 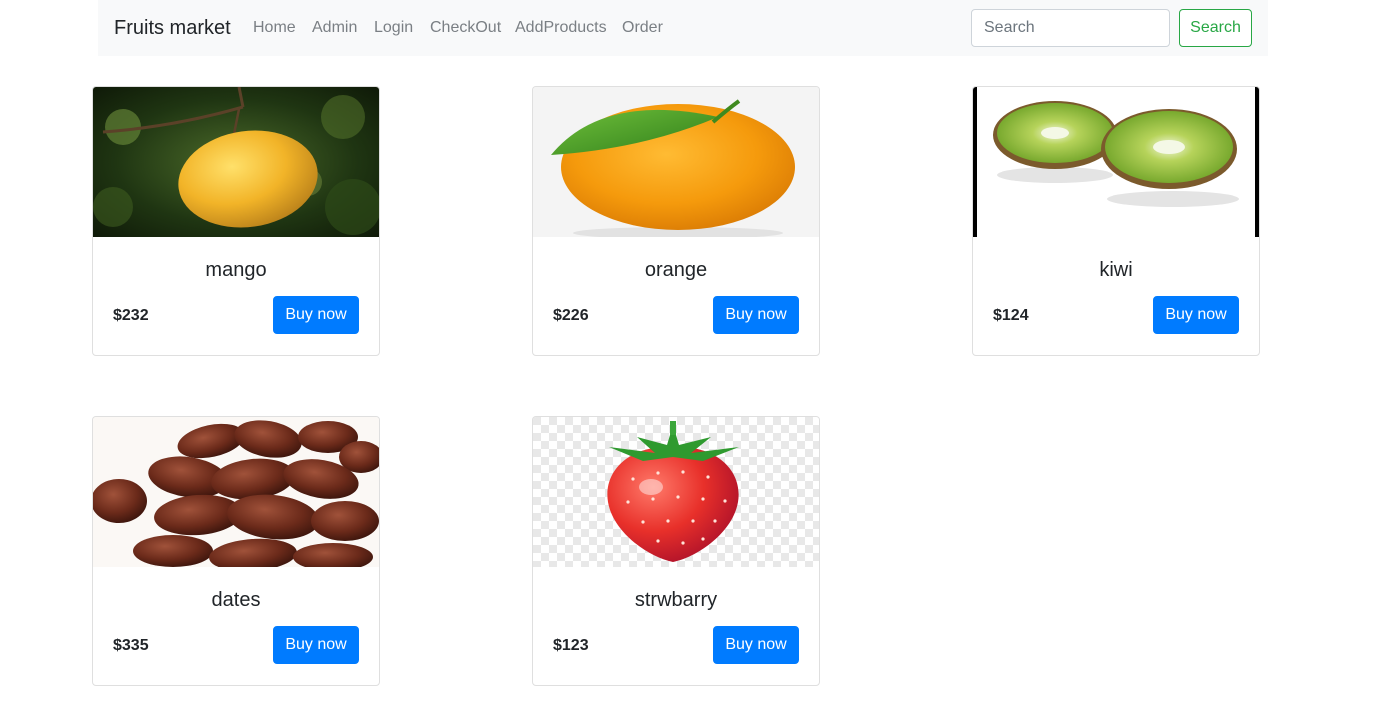 What do you see at coordinates (571, 645) in the screenshot?
I see `product-price: $123` at bounding box center [571, 645].